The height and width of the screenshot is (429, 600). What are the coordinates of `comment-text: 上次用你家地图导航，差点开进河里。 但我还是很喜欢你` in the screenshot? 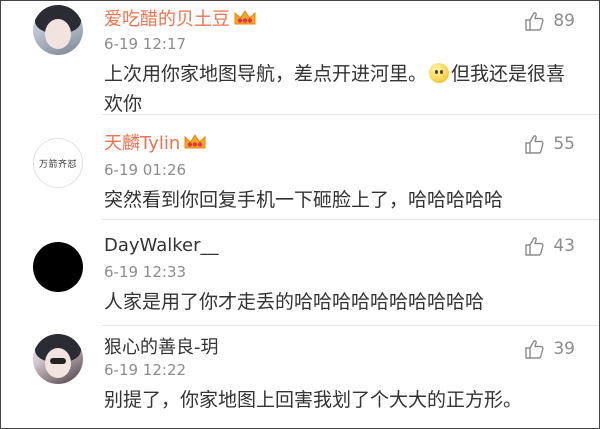 It's located at (336, 89).